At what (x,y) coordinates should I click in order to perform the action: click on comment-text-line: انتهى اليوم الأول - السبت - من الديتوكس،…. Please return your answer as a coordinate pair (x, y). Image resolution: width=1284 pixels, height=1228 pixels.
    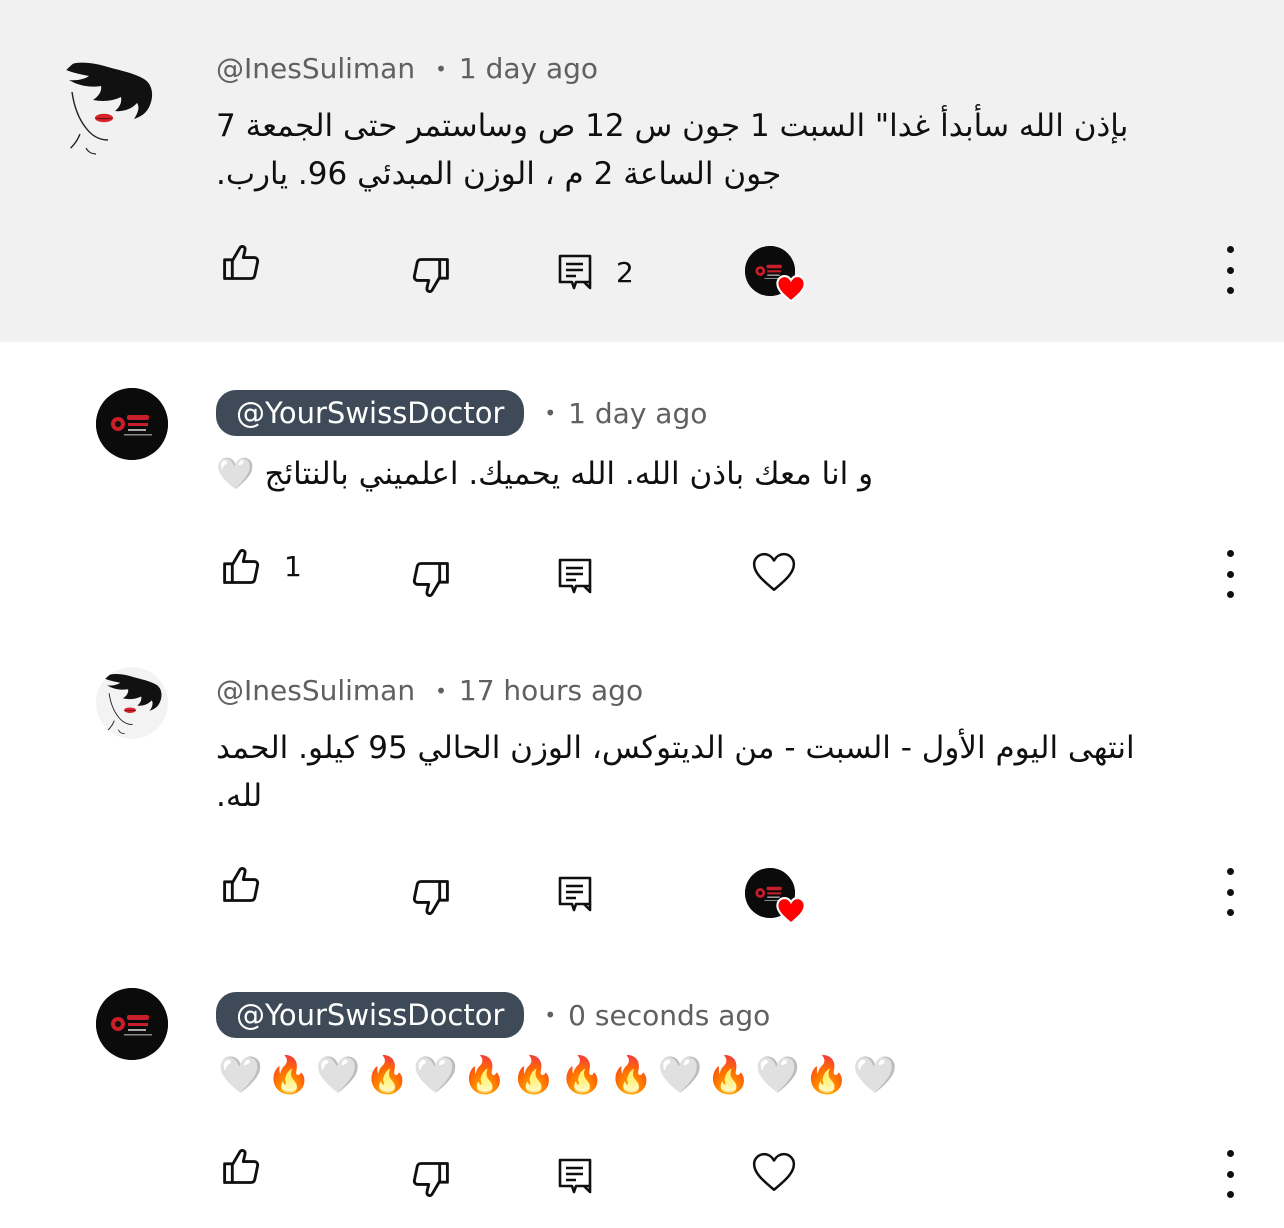
    Looking at the image, I should click on (675, 748).